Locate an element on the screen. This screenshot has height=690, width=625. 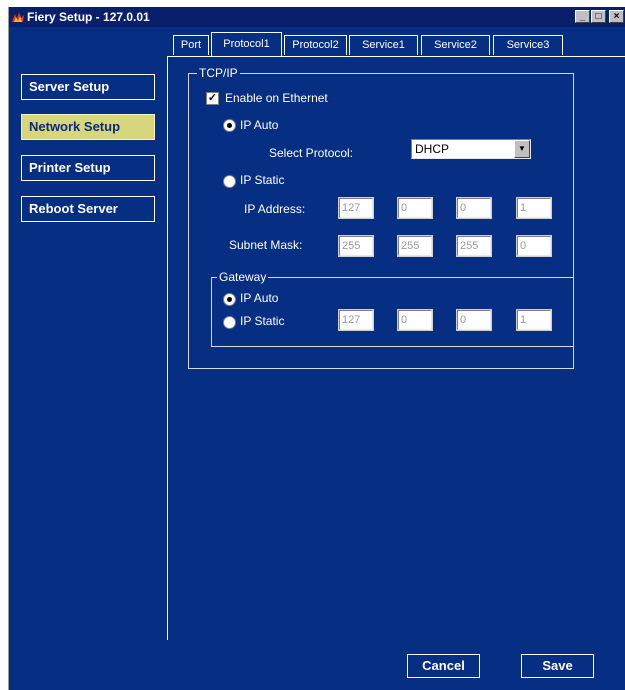
ip-address-octet-1: 127 is located at coordinates (356, 208).